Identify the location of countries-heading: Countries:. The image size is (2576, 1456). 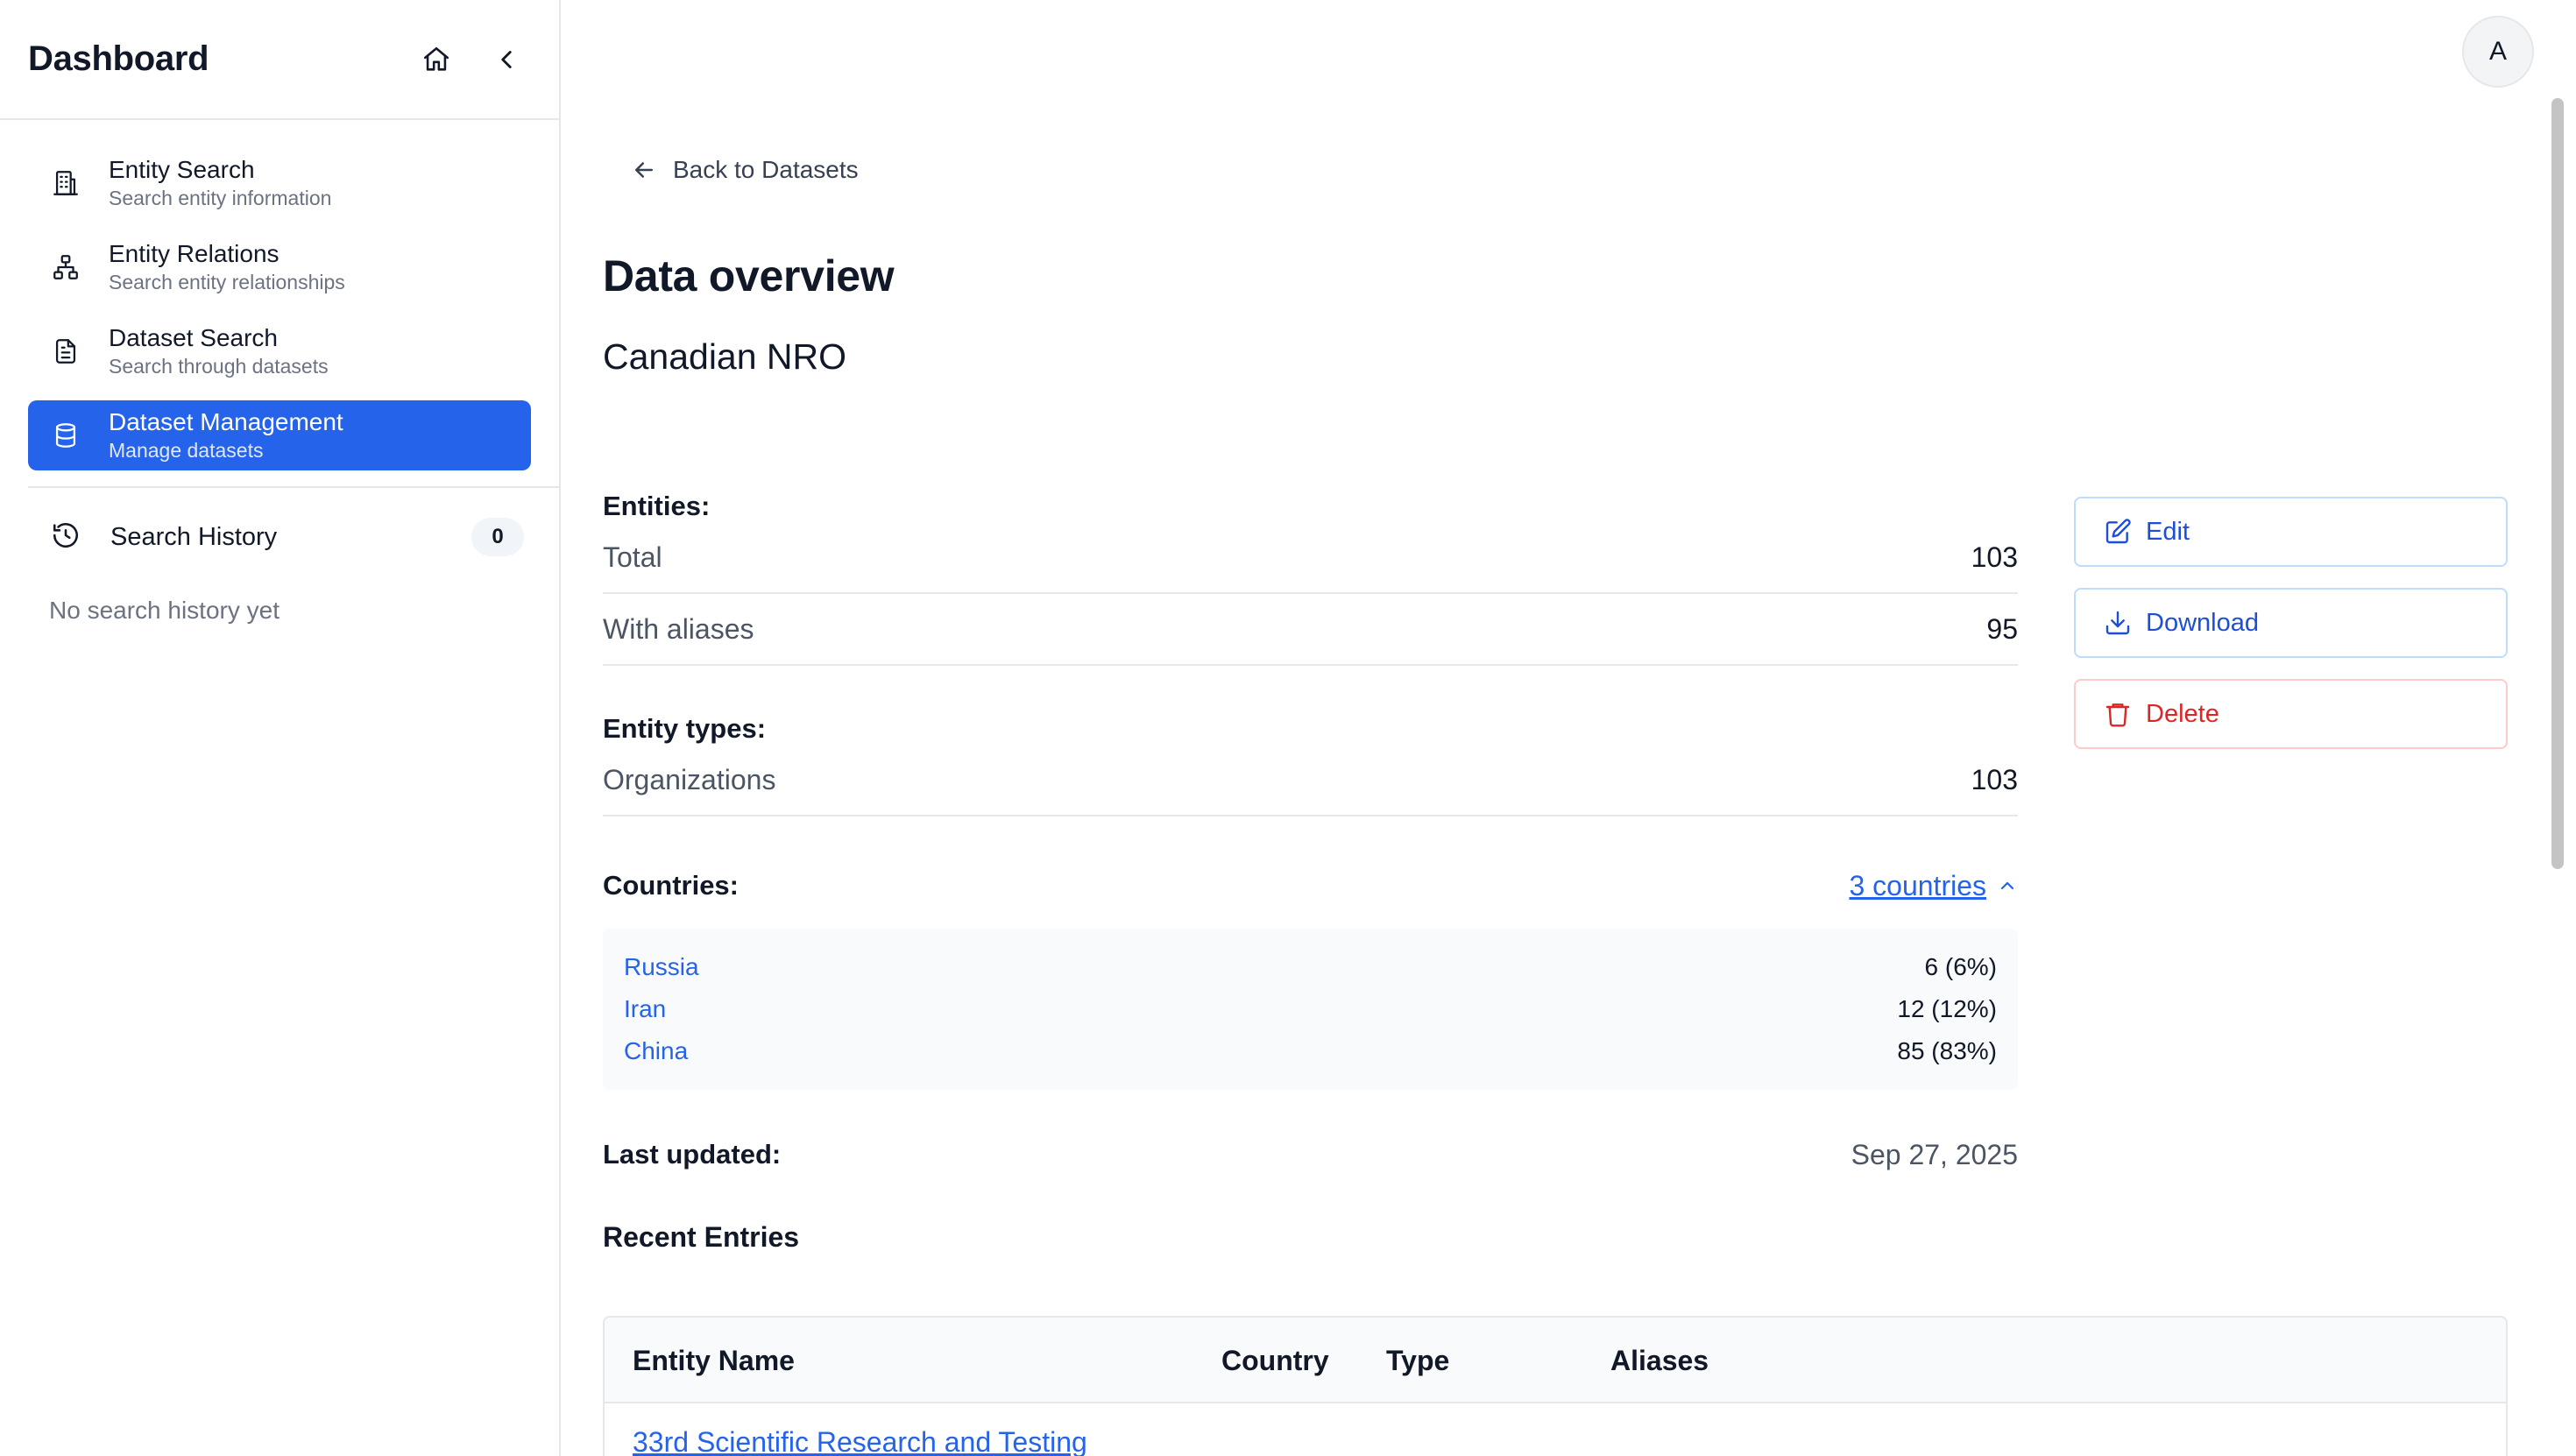
(671, 885).